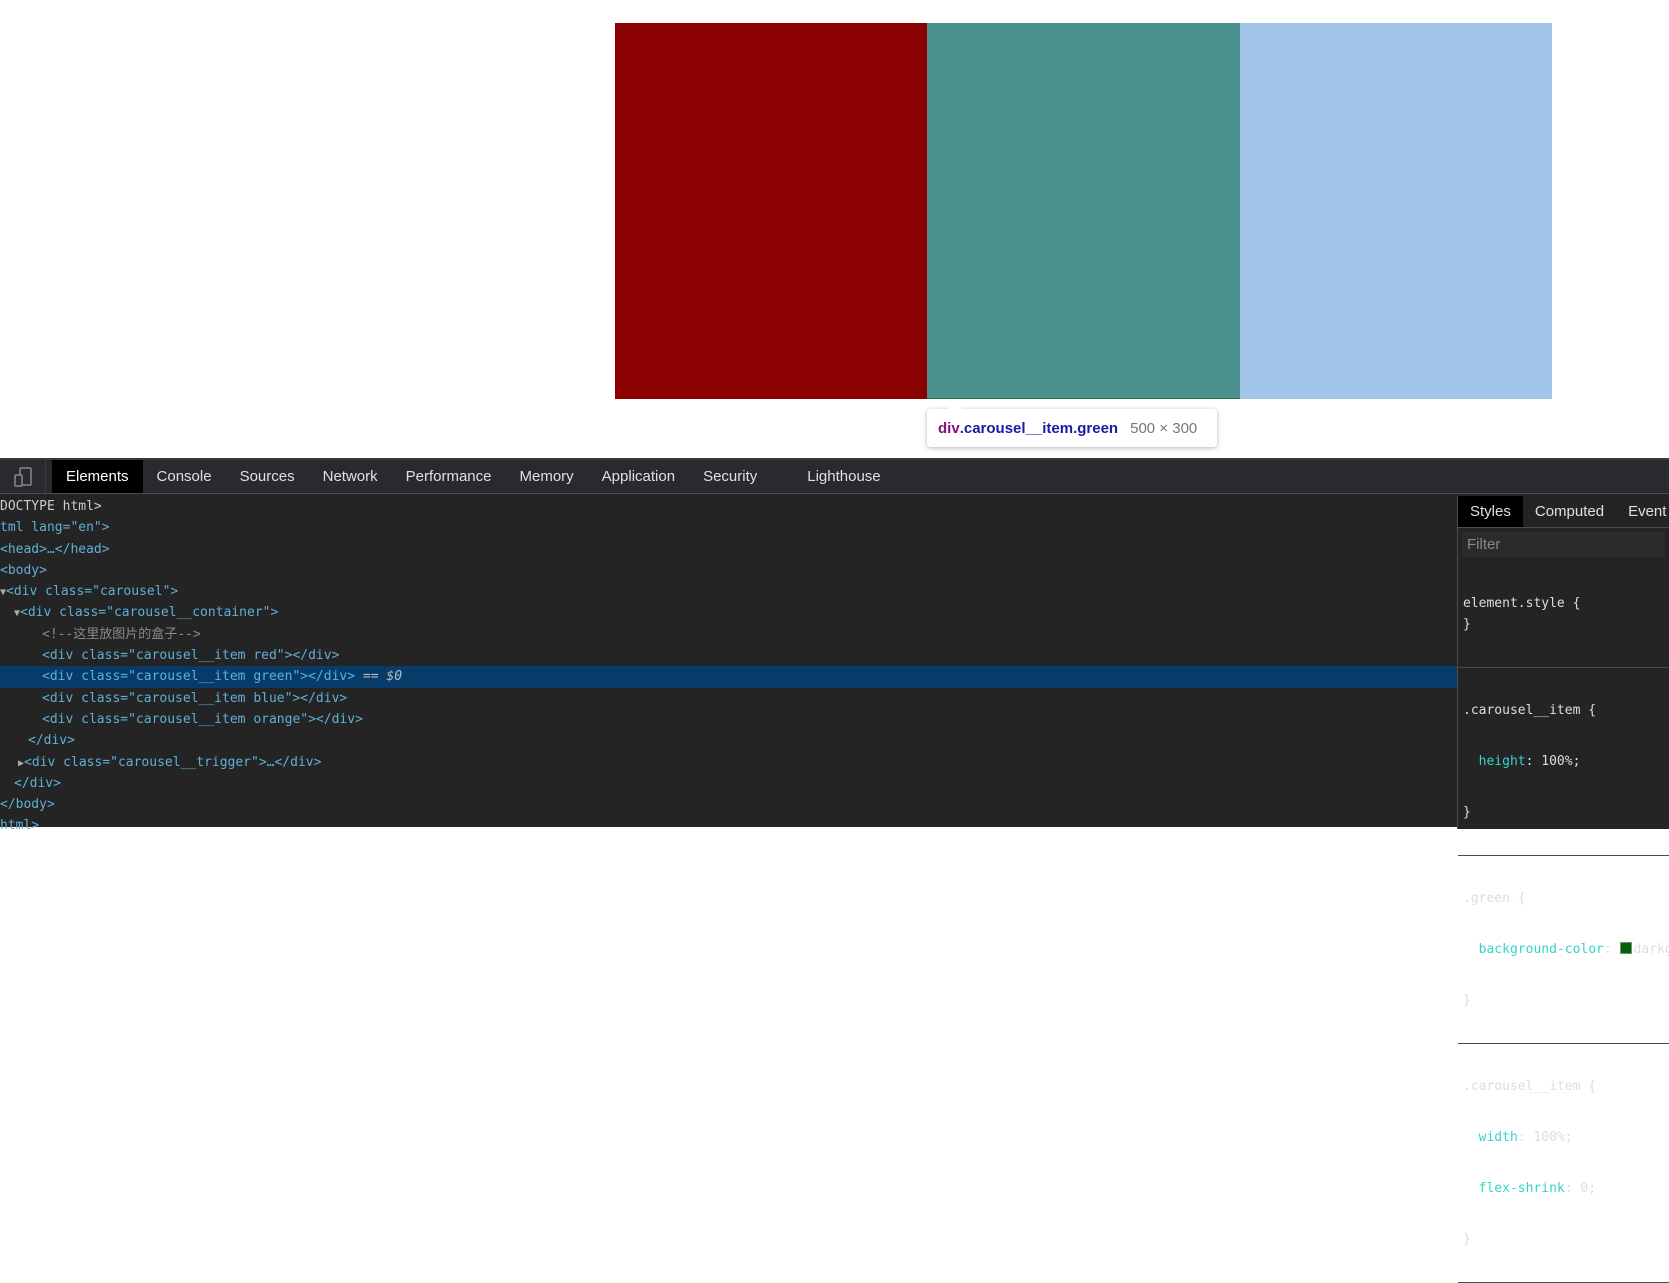 This screenshot has width=1669, height=1283. I want to click on dom-node-head: <head>…</head>, so click(728, 549).